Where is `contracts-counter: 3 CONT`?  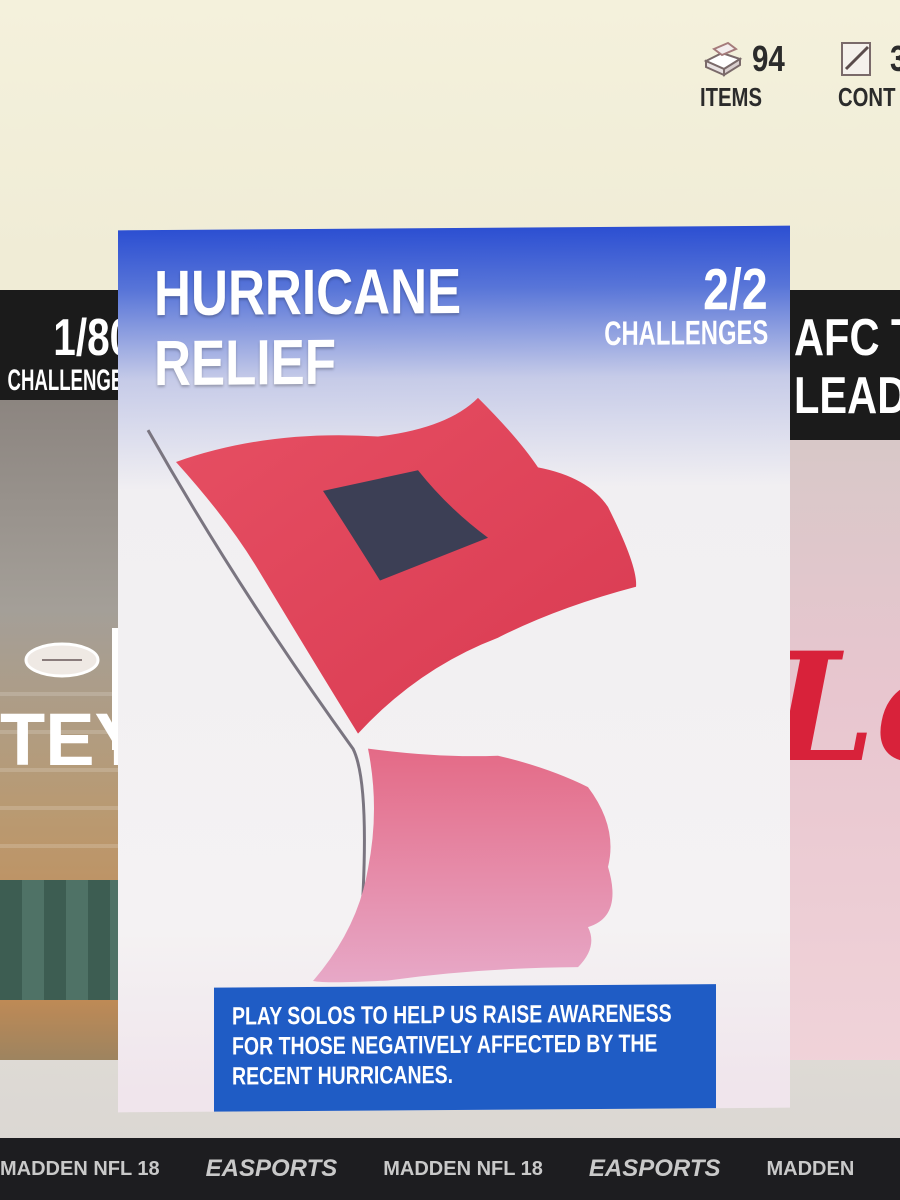 contracts-counter: 3 CONT is located at coordinates (869, 75).